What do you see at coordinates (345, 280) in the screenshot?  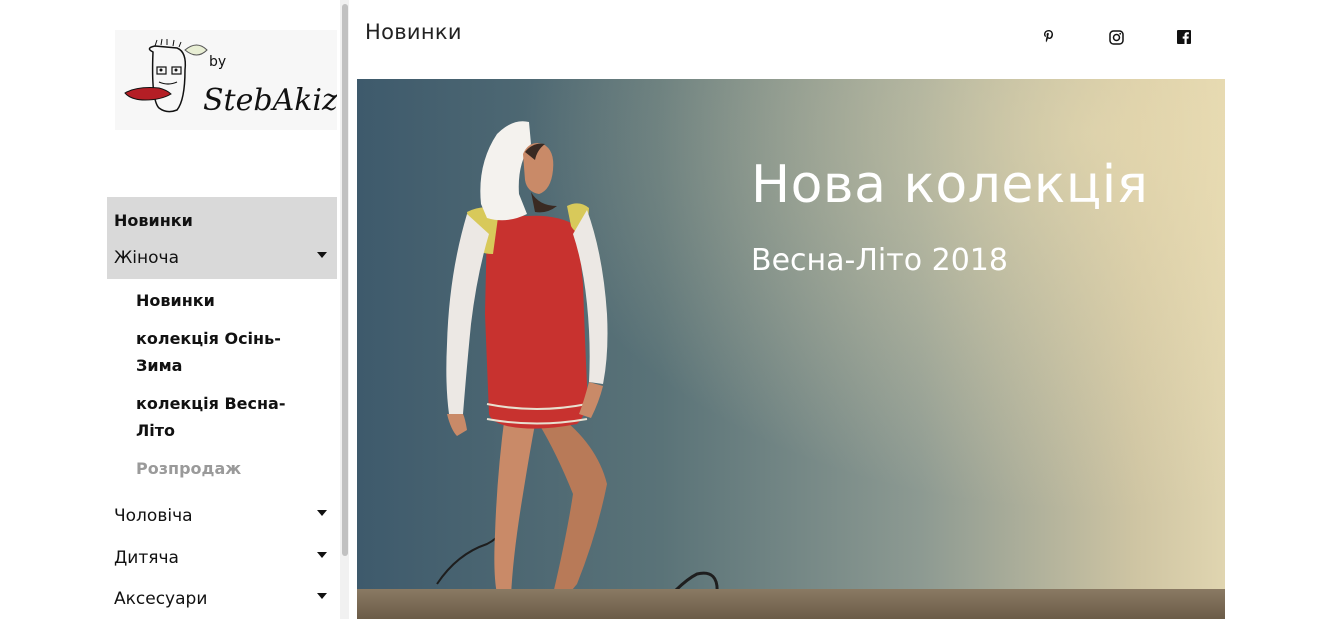 I see `sidebar-scrollbar-thumb` at bounding box center [345, 280].